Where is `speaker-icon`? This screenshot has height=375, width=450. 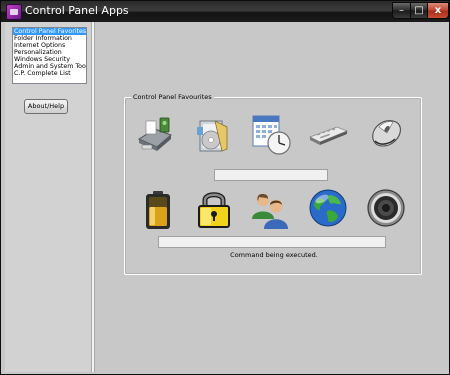
speaker-icon is located at coordinates (386, 208).